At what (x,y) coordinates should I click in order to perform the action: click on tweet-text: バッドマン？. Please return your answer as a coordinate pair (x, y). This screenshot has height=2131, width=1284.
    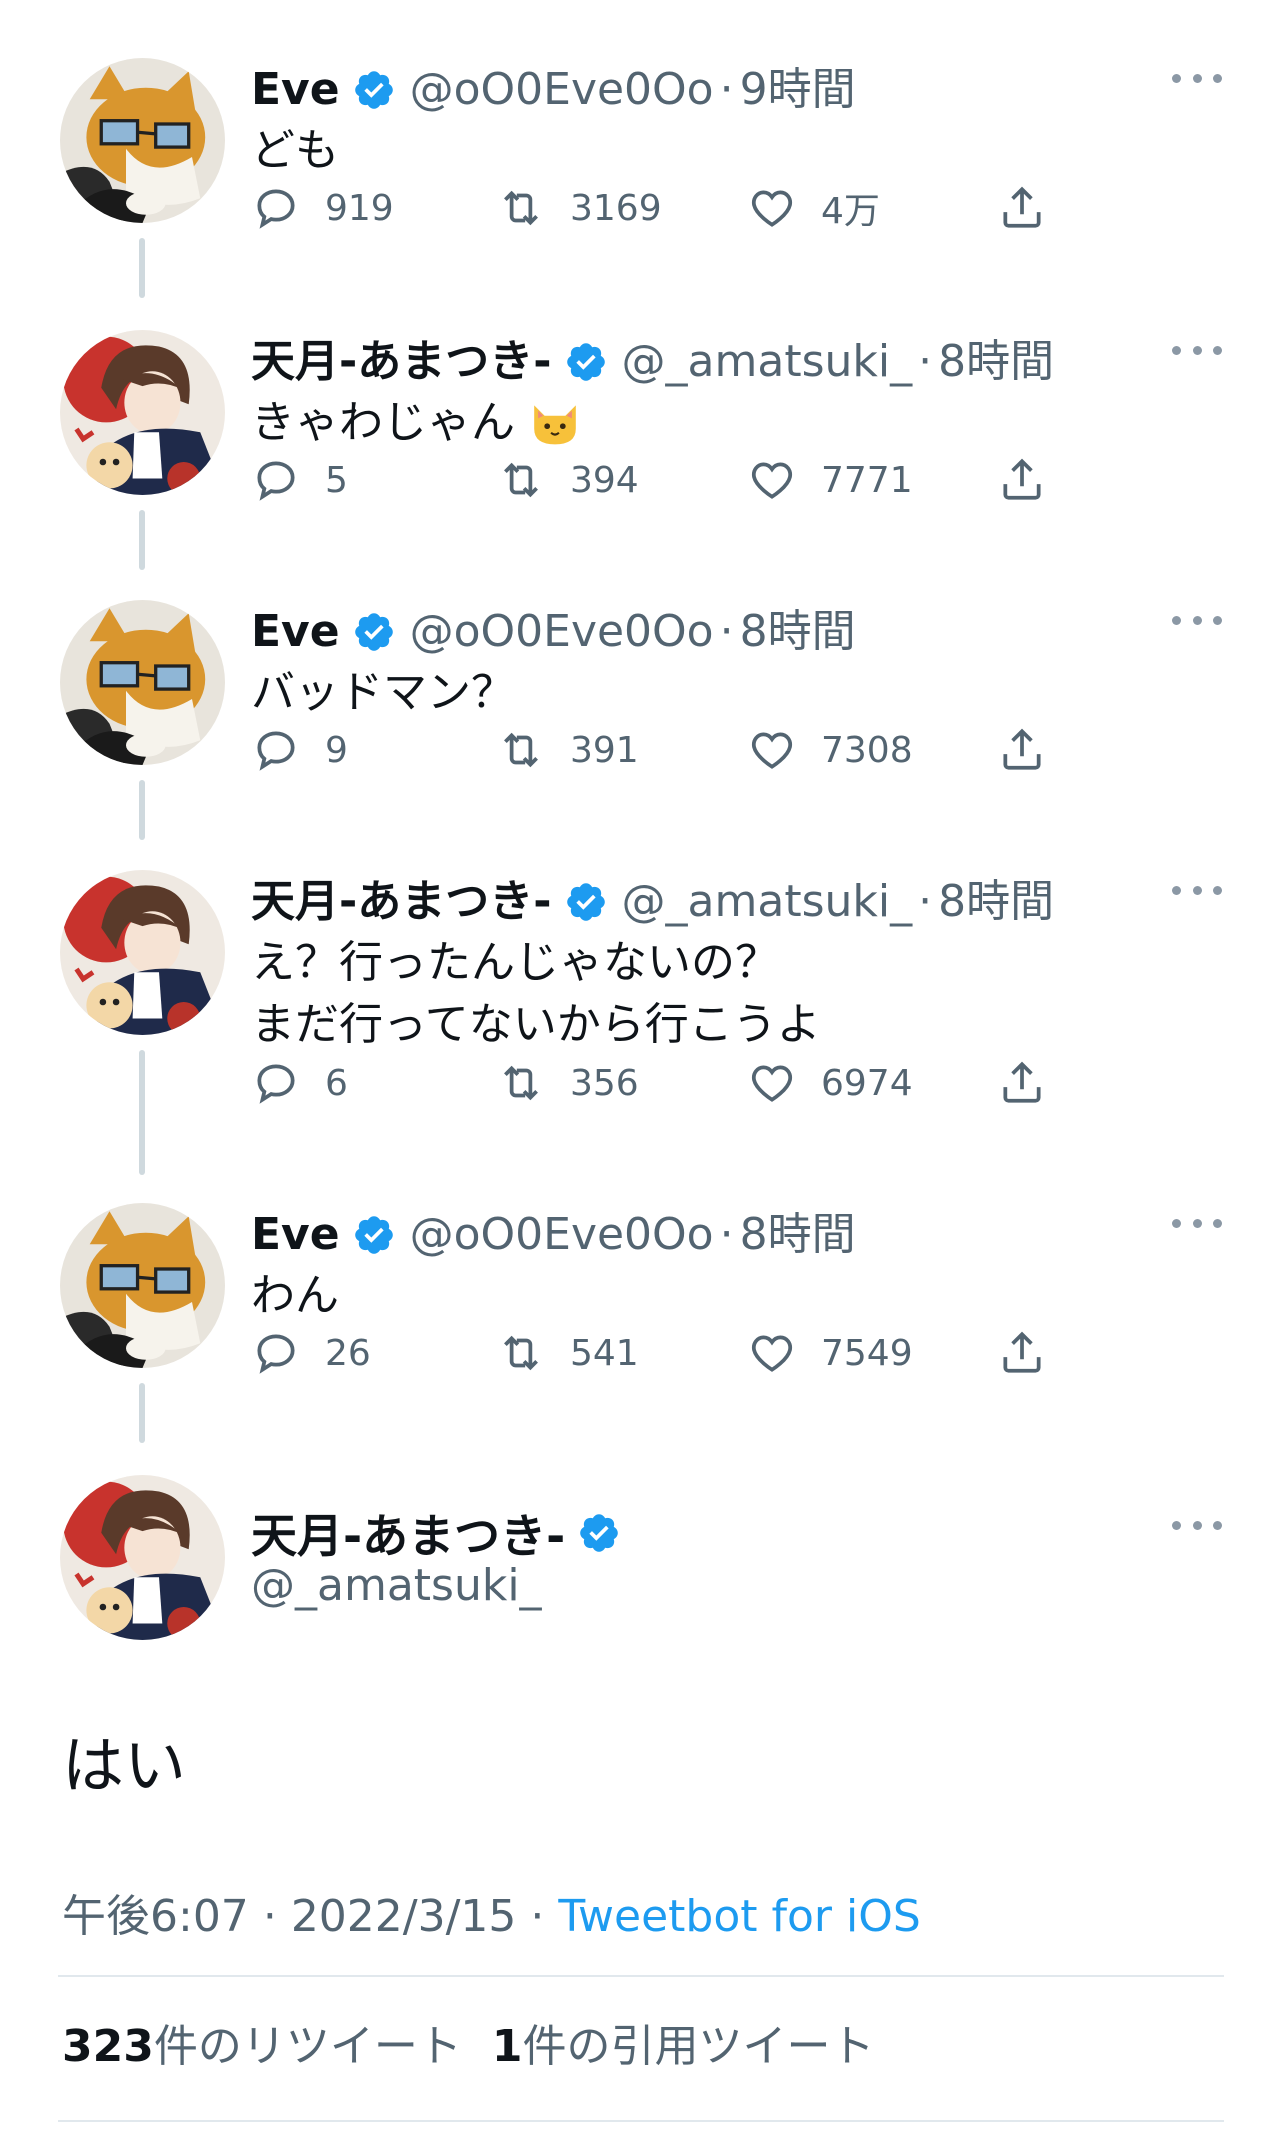
    Looking at the image, I should click on (383, 692).